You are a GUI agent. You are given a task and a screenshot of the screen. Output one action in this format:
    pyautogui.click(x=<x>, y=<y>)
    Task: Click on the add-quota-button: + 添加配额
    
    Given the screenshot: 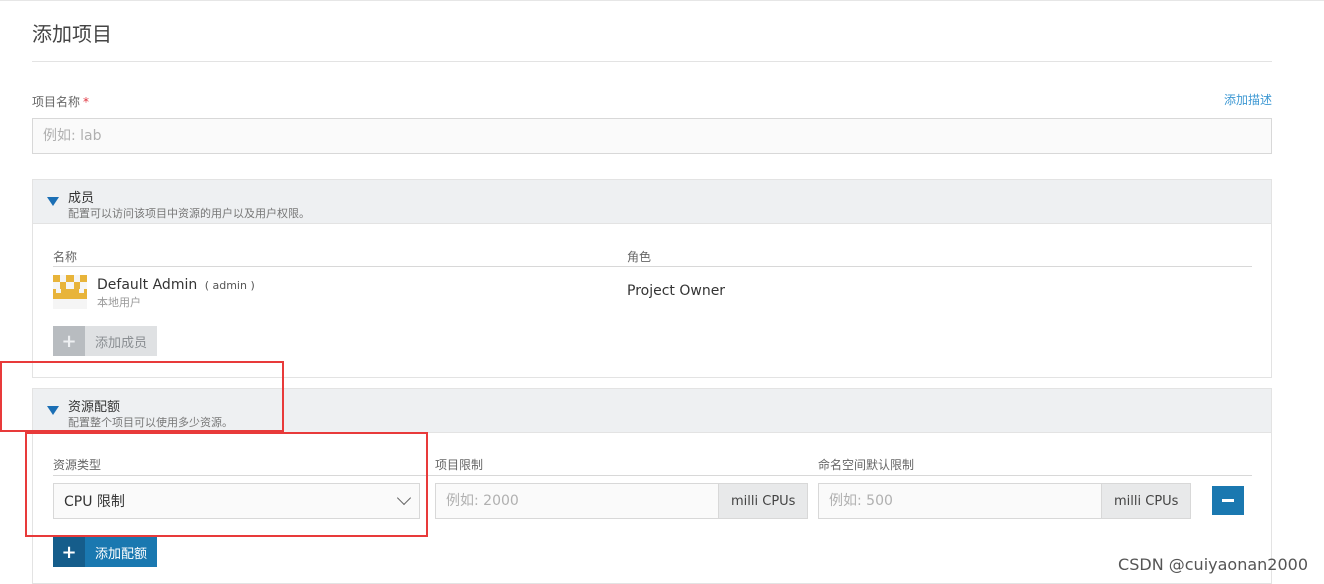 What is the action you would take?
    pyautogui.click(x=105, y=552)
    